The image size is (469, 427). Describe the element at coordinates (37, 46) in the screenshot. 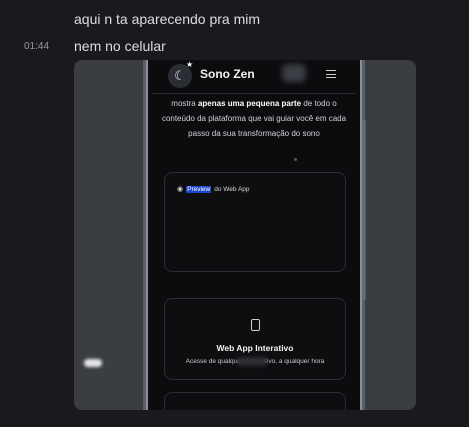

I see `message-timestamp: 01:44` at that location.